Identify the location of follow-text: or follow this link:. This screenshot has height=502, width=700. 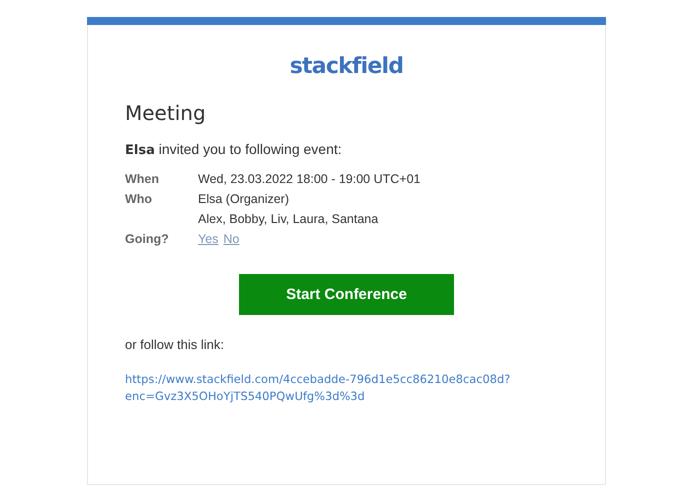
(175, 344).